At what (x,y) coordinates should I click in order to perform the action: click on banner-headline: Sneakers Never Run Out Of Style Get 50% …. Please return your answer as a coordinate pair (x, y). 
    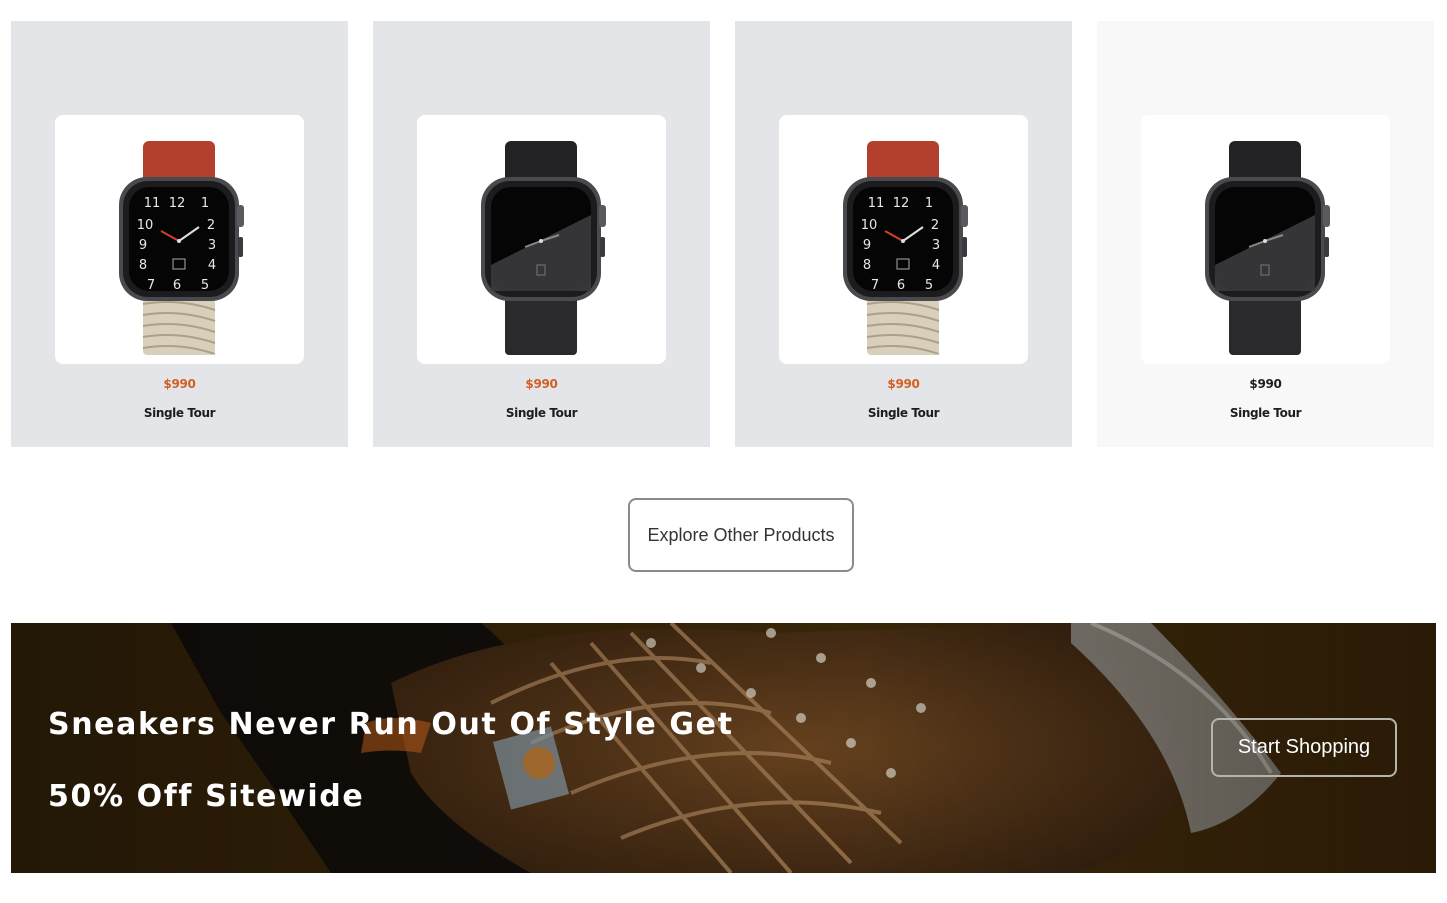
    Looking at the image, I should click on (391, 760).